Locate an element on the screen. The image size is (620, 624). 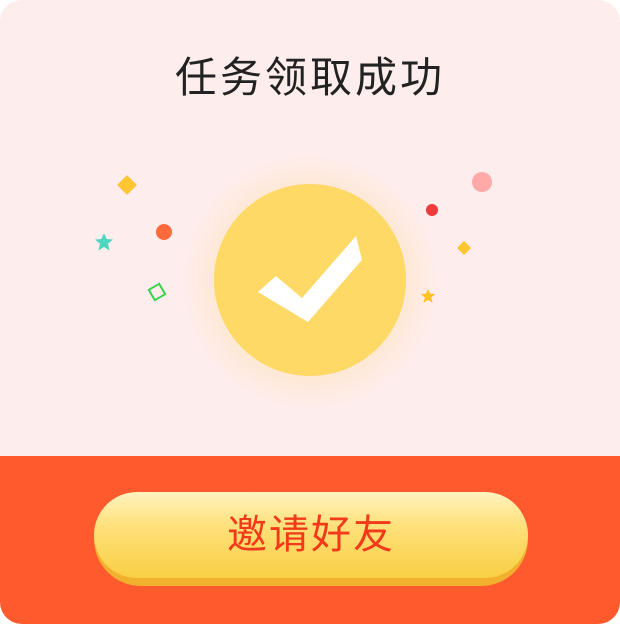
invite-button-label: 邀请好友 is located at coordinates (311, 535).